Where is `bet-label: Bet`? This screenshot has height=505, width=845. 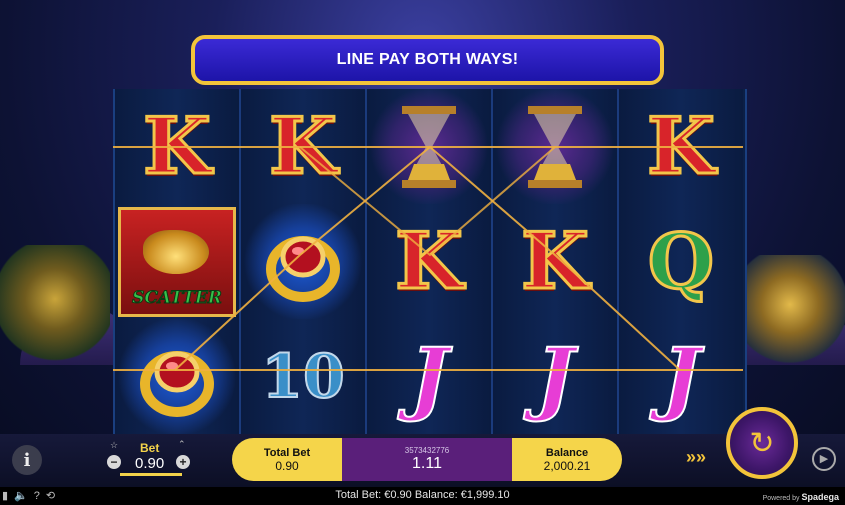 bet-label: Bet is located at coordinates (150, 448).